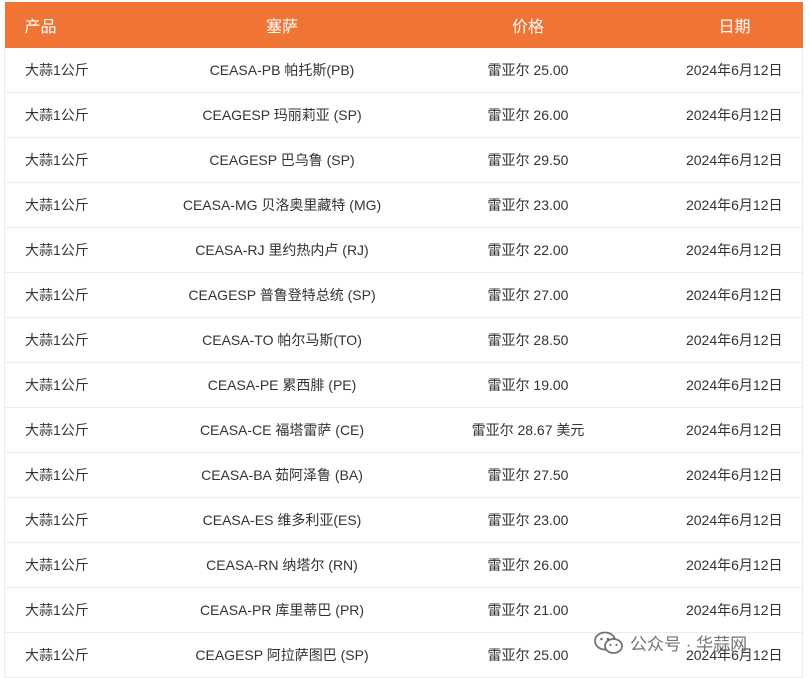  I want to click on header-date: 日期, so click(734, 25).